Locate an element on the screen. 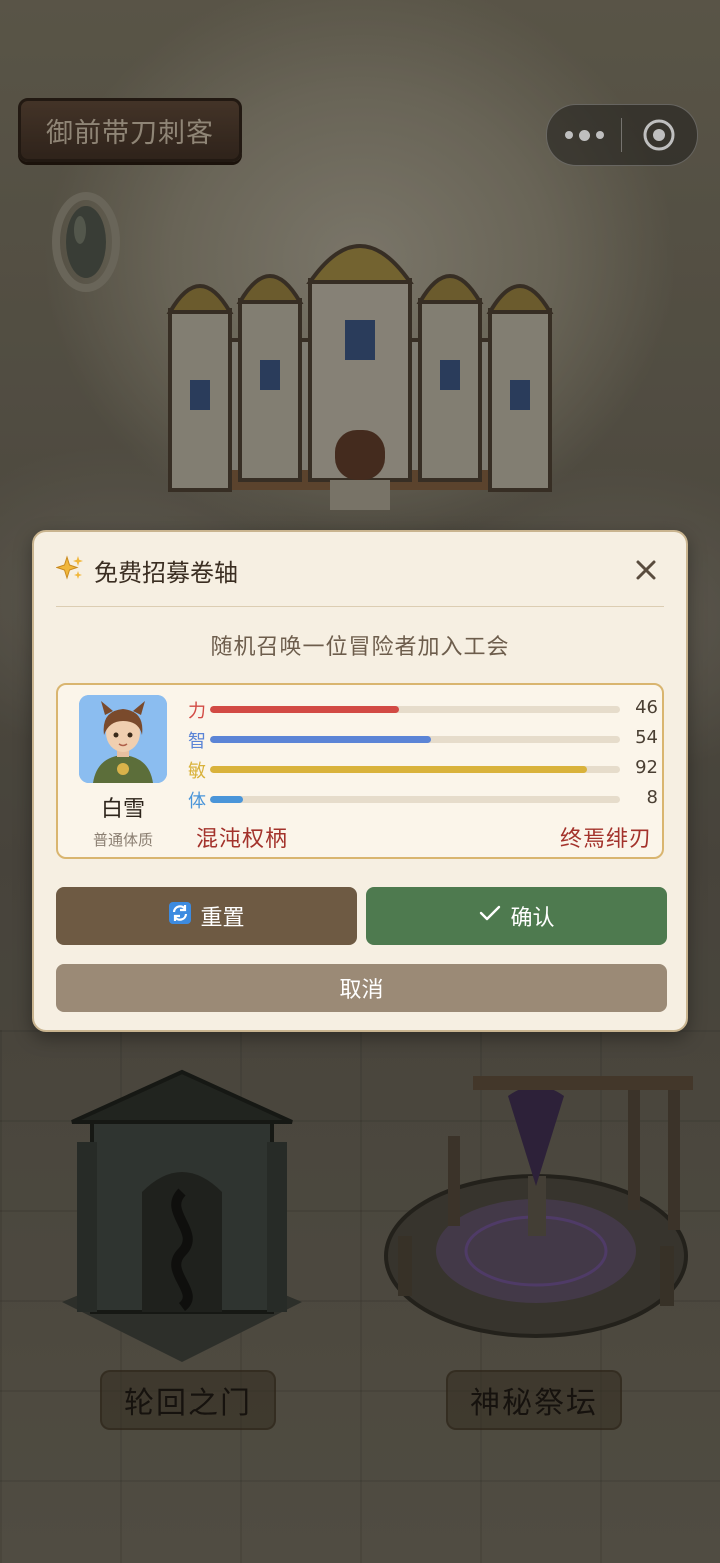 Image resolution: width=720 pixels, height=1563 pixels. stat-label: 力 is located at coordinates (197, 711).